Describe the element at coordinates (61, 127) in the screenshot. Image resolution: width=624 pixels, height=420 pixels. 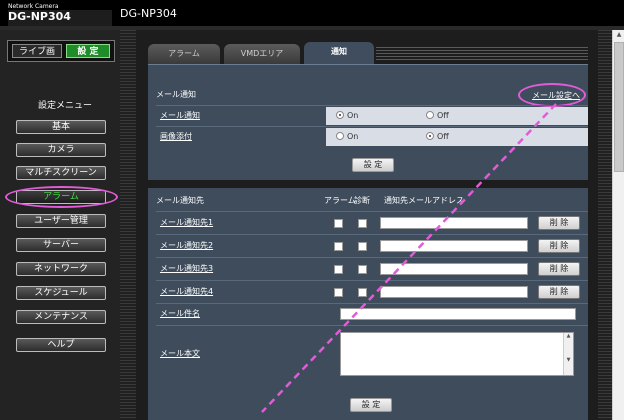
I see `sidebar-item-basic: 基本` at that location.